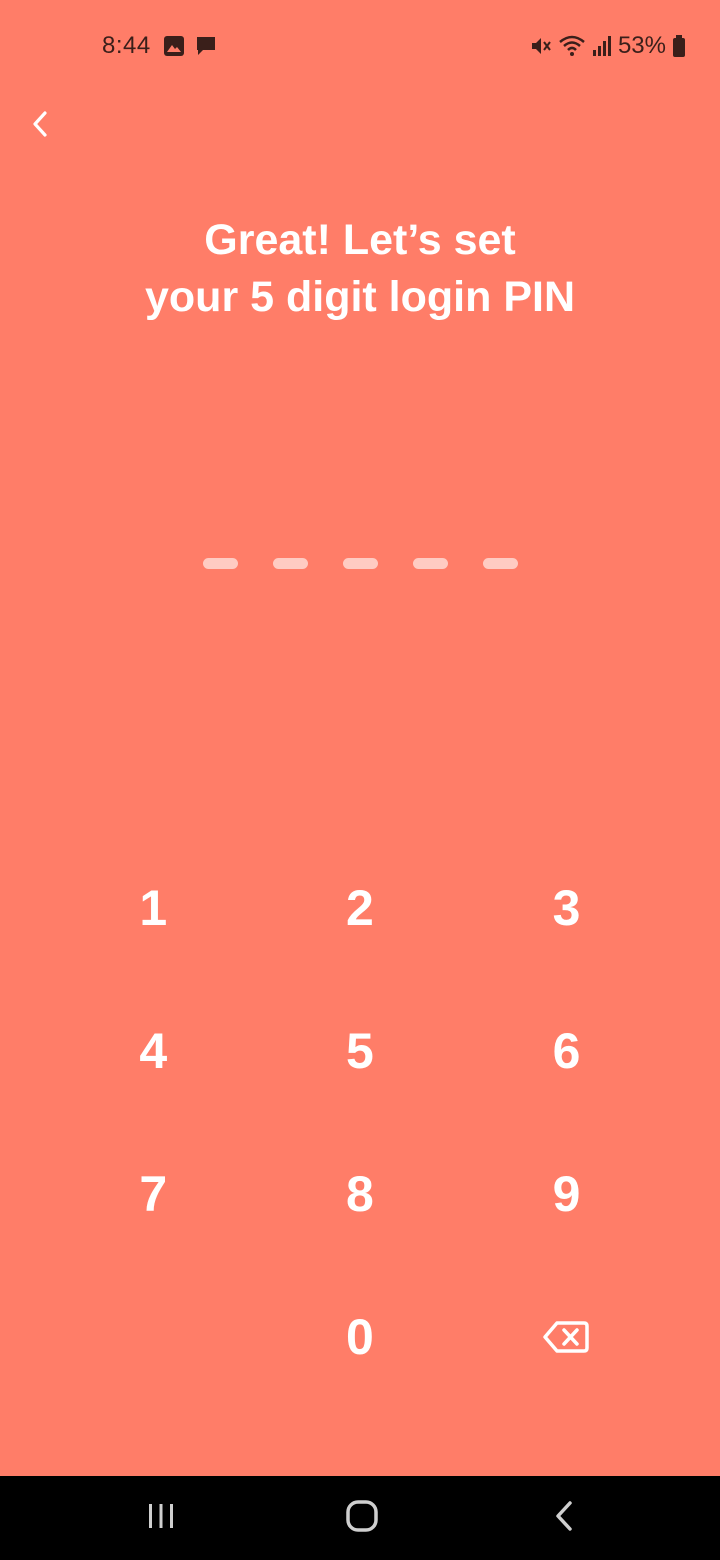  I want to click on status-system-icons: 53%, so click(608, 46).